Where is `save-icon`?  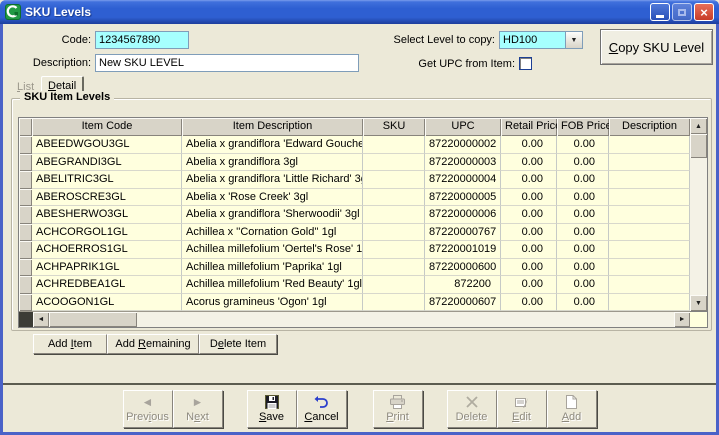 save-icon is located at coordinates (271, 402).